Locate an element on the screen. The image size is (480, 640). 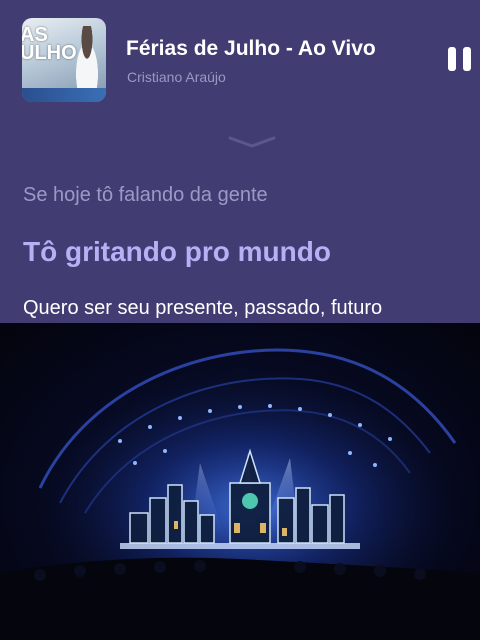
album-art: AS ULHO is located at coordinates (64, 60).